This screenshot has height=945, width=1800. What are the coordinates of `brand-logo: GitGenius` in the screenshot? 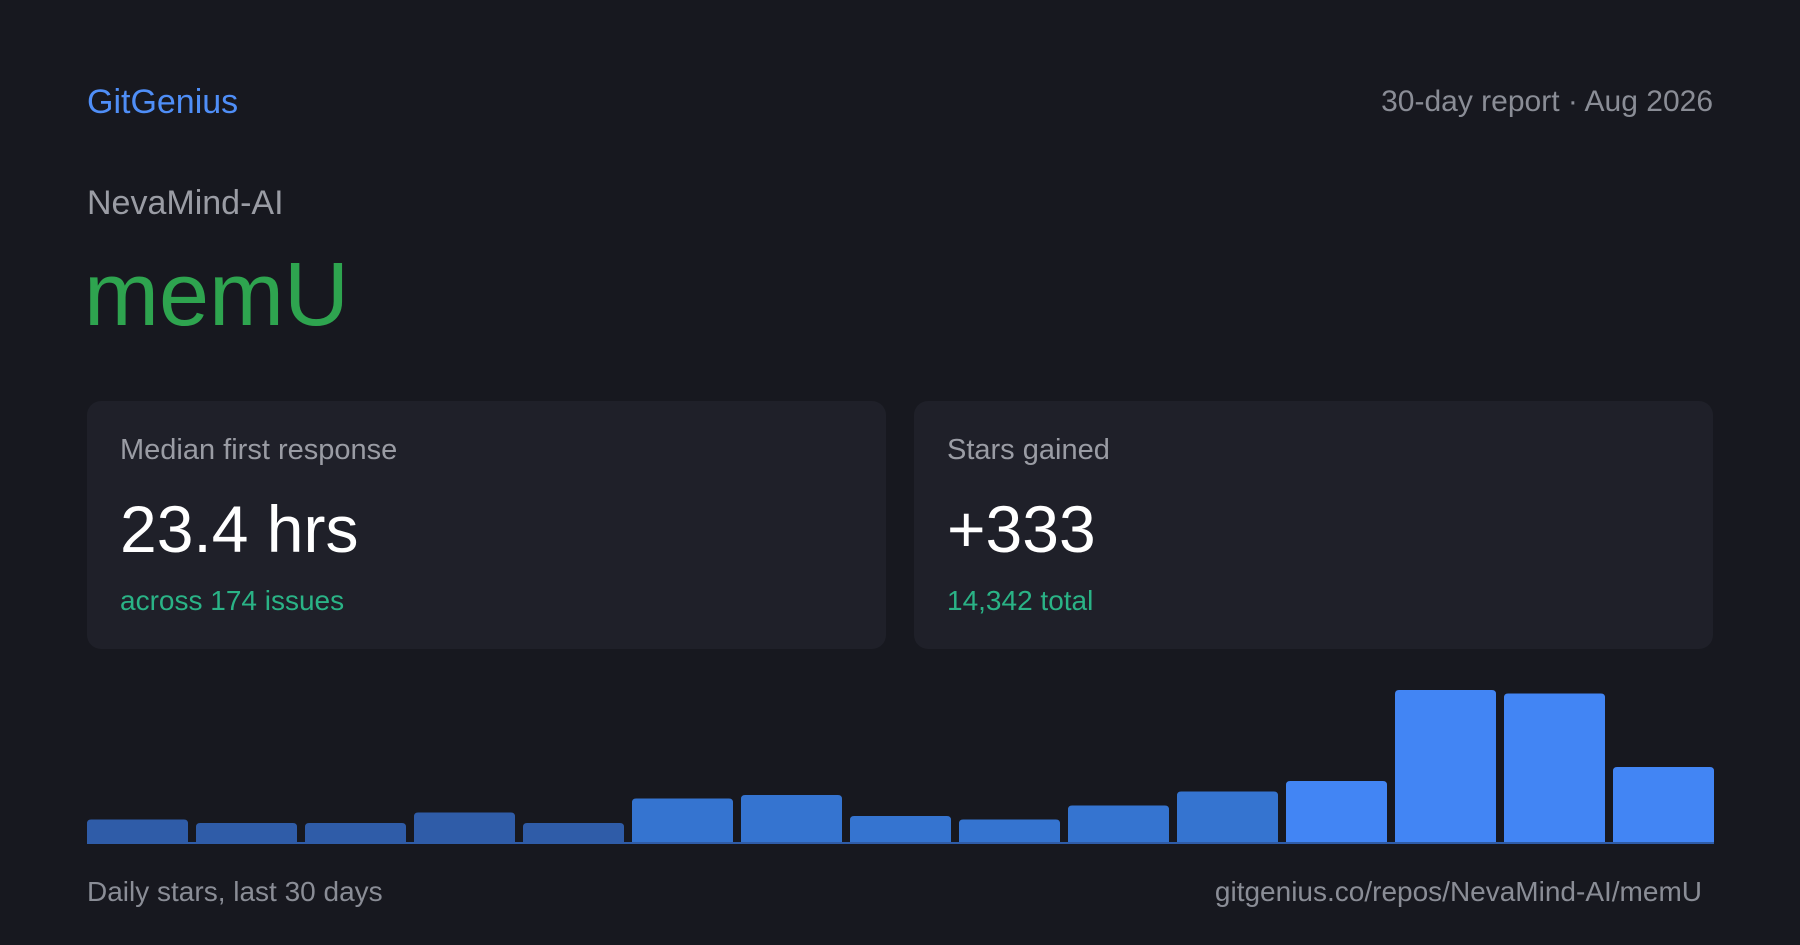 It's located at (162, 102).